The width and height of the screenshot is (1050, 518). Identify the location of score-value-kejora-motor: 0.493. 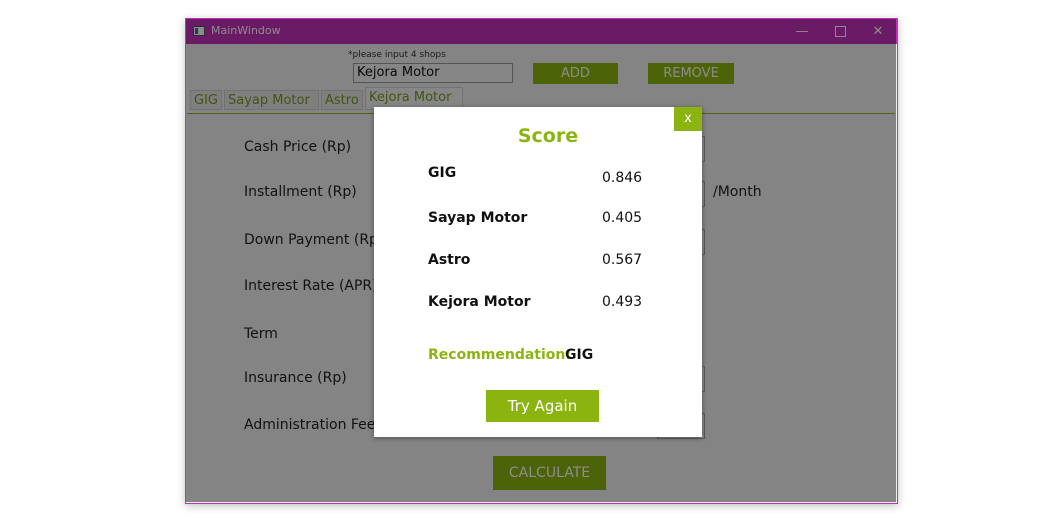
(622, 302).